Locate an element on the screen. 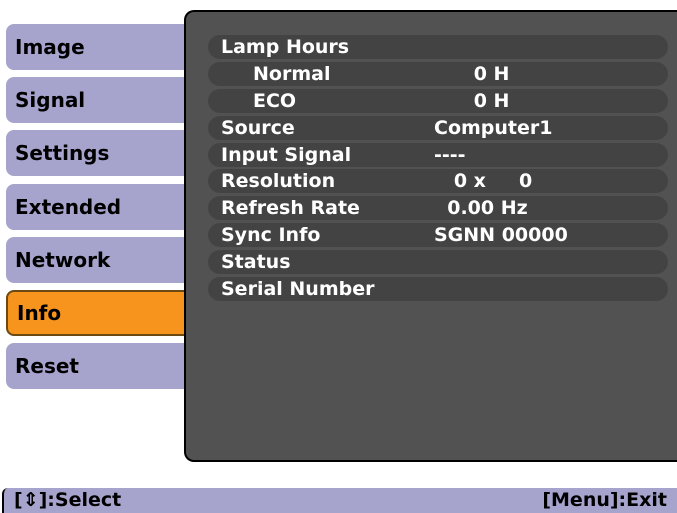 The height and width of the screenshot is (513, 677). info-value: Computer1 is located at coordinates (493, 128).